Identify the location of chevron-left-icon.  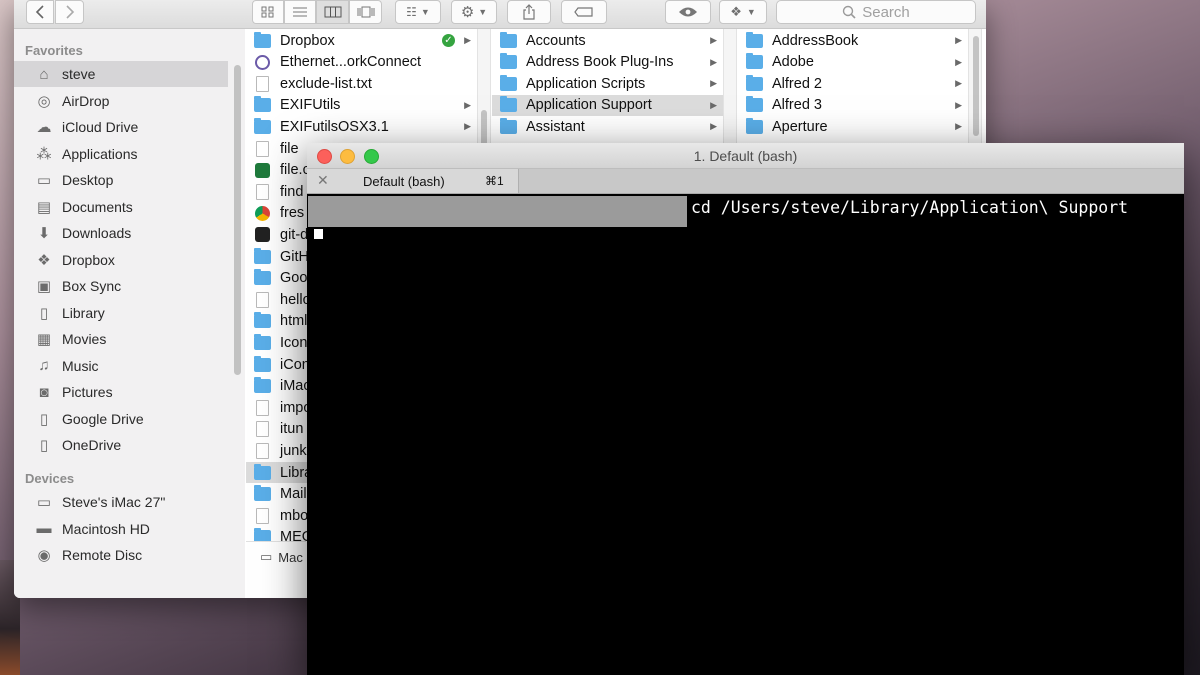
(39, 12).